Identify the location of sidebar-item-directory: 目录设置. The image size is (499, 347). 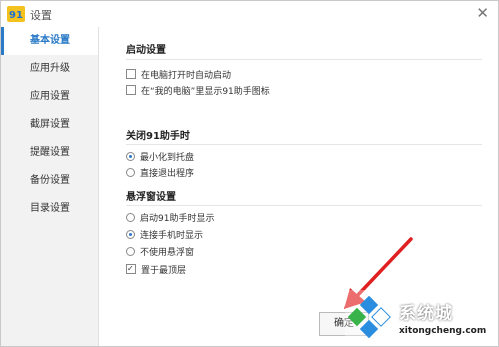
(49, 209).